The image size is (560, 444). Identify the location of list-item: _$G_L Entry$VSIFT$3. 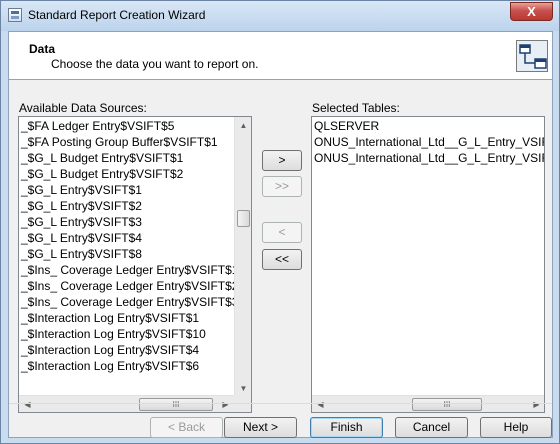
(127, 222).